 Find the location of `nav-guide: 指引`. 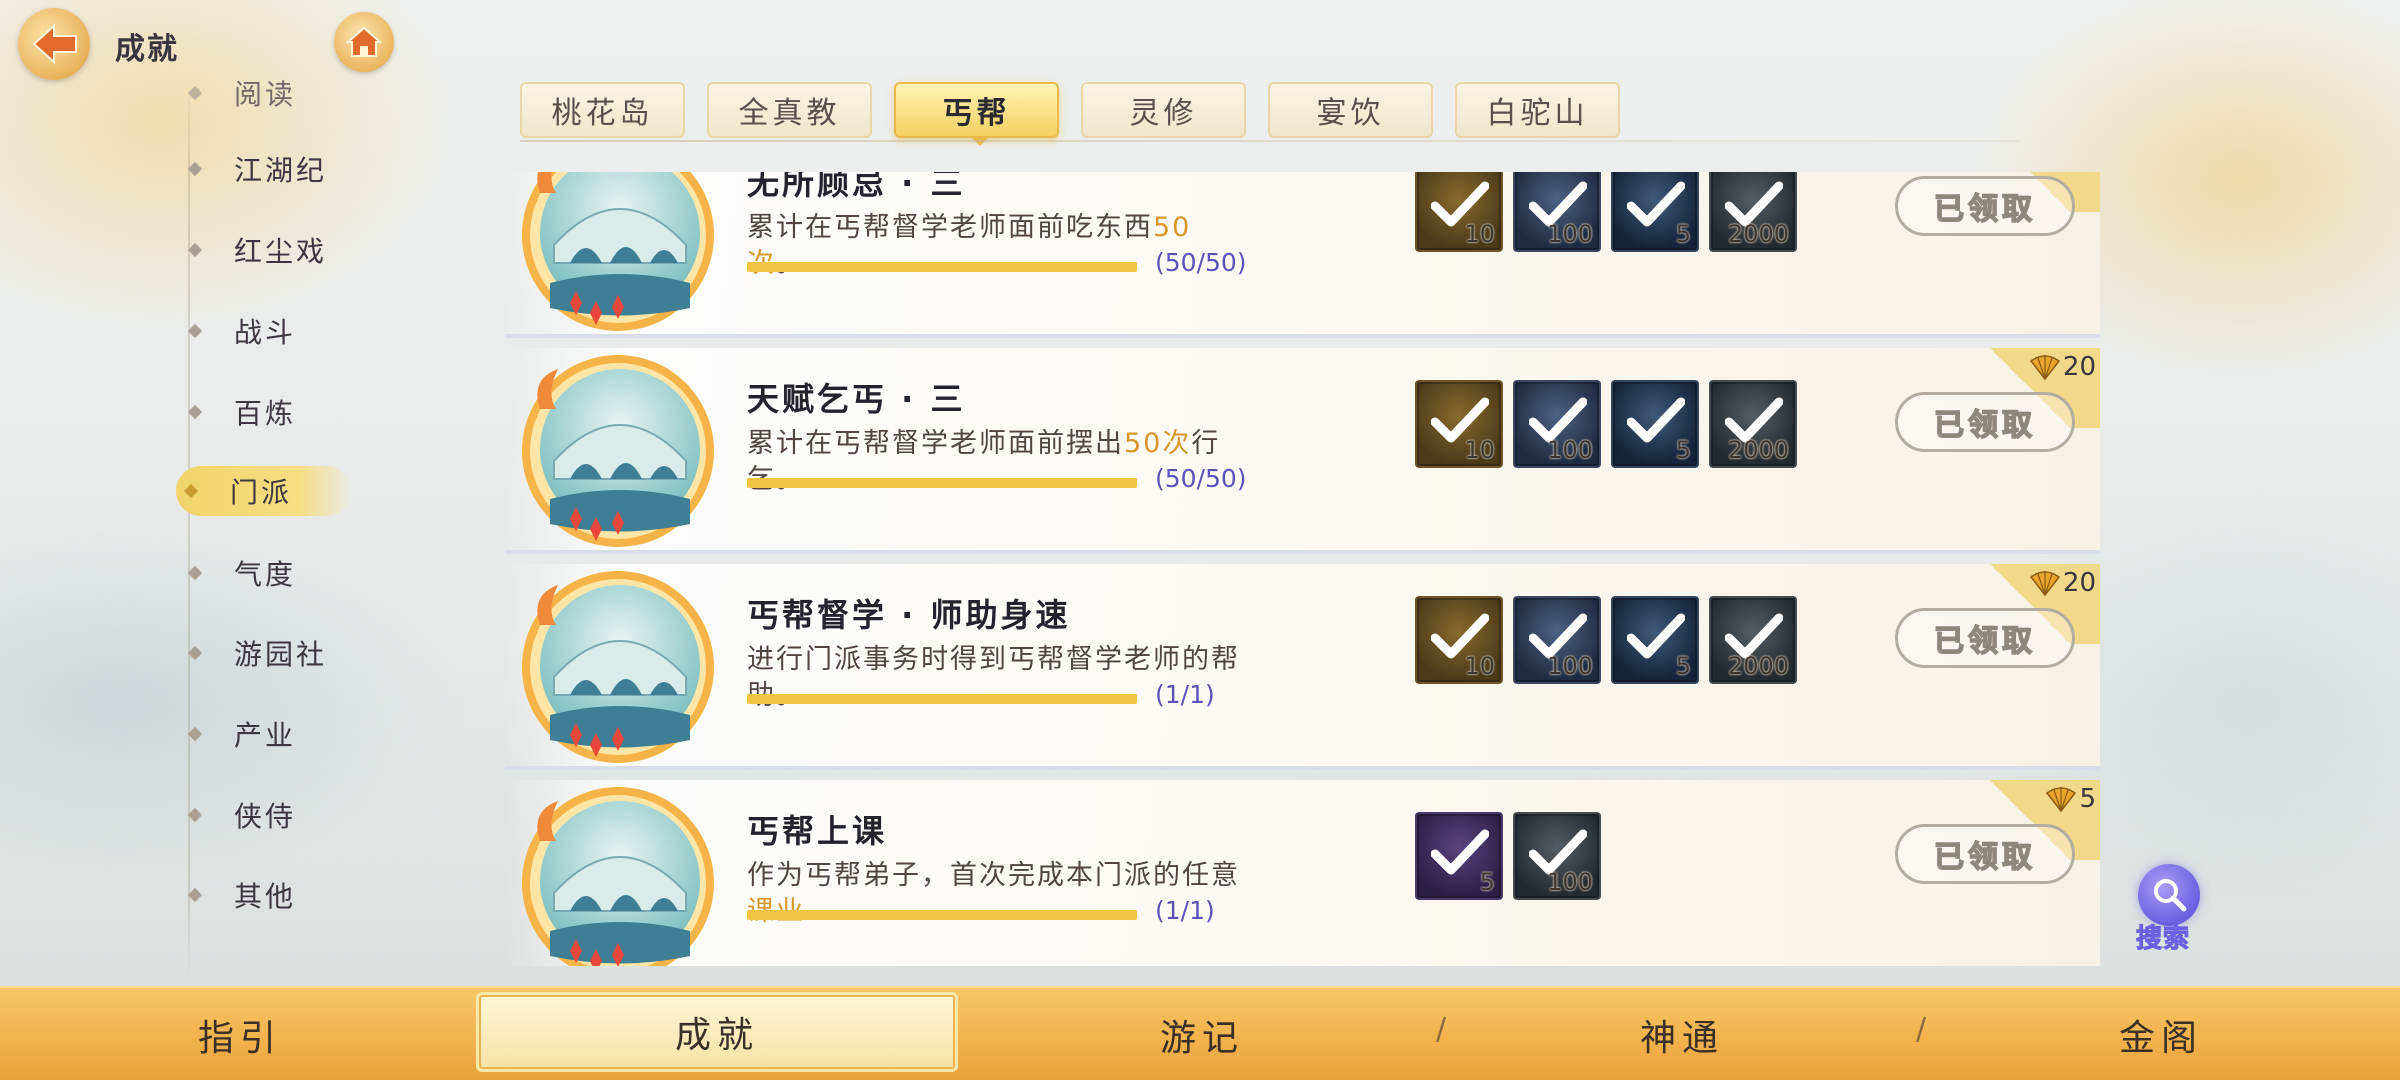

nav-guide: 指引 is located at coordinates (240, 1034).